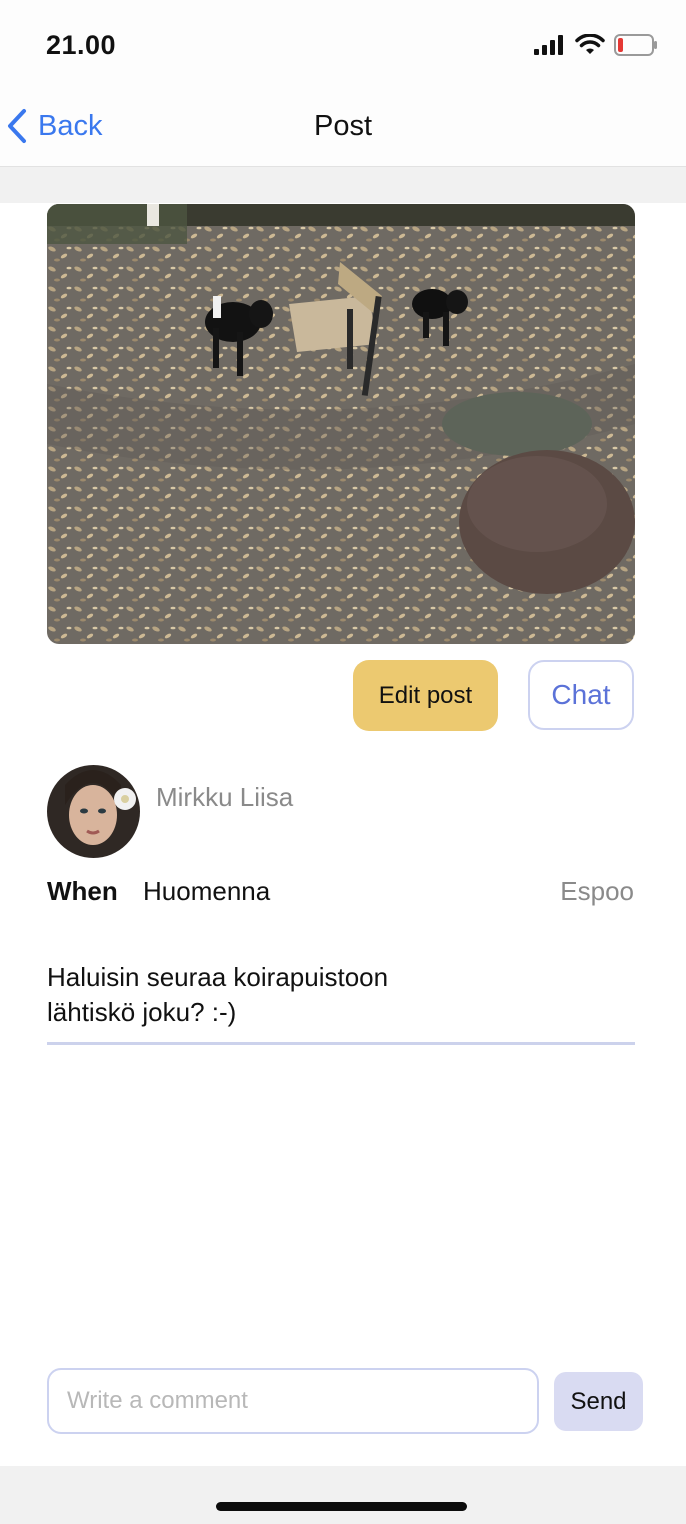 The width and height of the screenshot is (686, 1524). I want to click on author-name: Mirkku Liisa, so click(225, 797).